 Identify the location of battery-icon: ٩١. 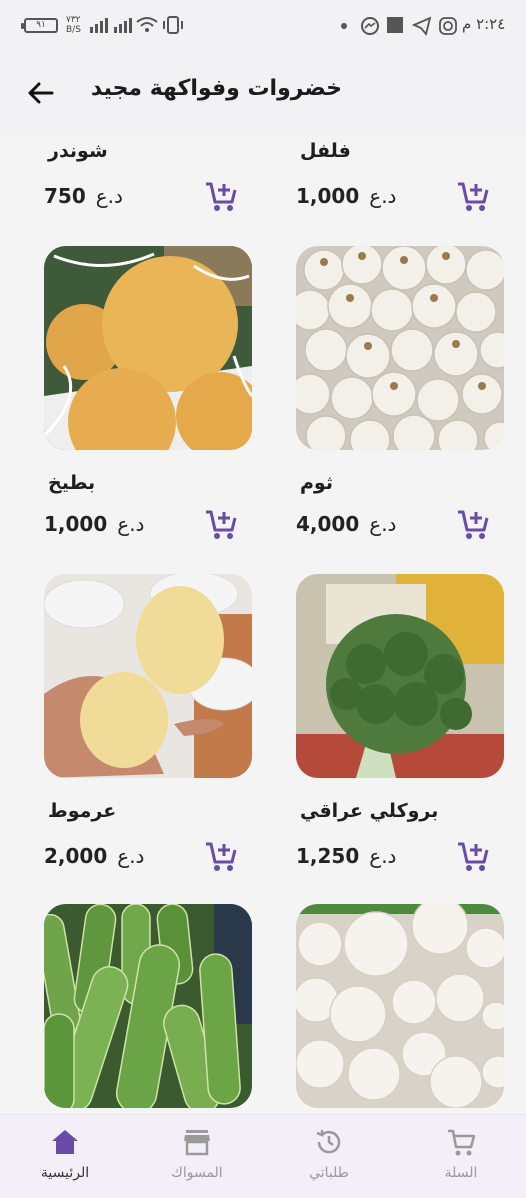
(39, 25).